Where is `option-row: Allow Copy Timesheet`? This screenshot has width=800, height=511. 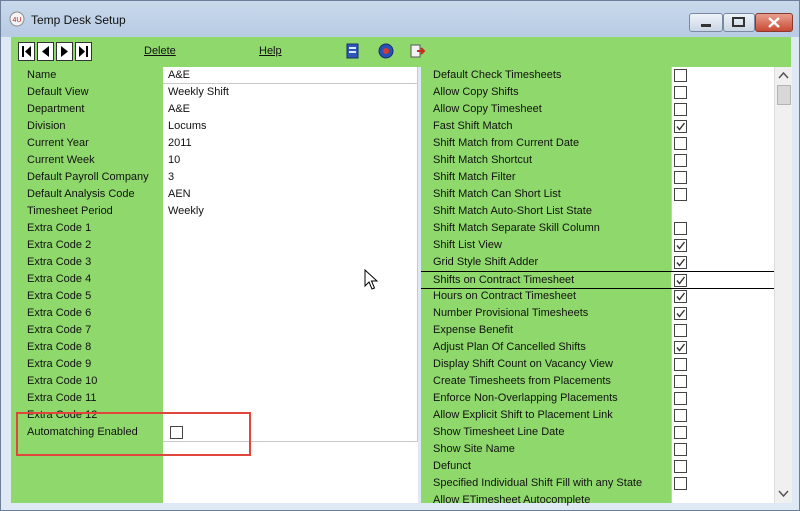
option-row: Allow Copy Timesheet is located at coordinates (597, 109).